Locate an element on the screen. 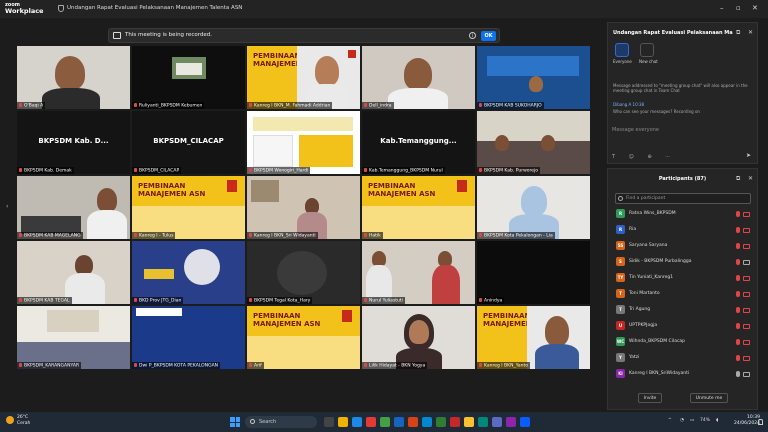 This screenshot has height=432, width=768. participant-row: TY Tin Yuniati_Kanreg1 is located at coordinates (684, 278).